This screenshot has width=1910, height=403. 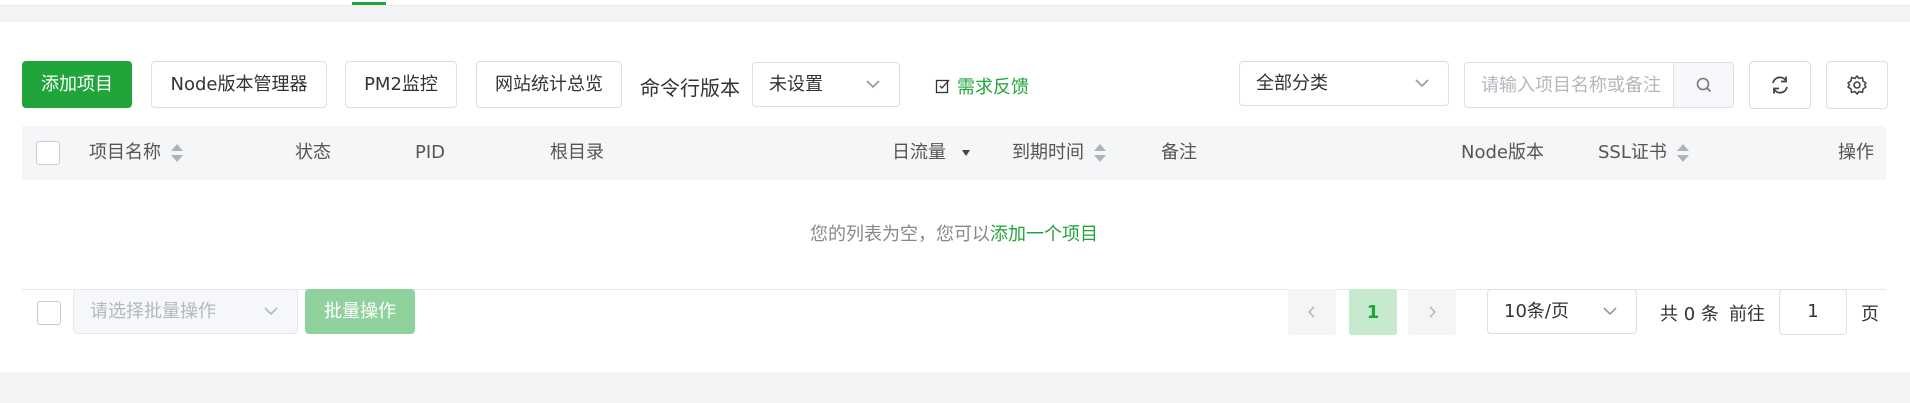 What do you see at coordinates (360, 311) in the screenshot?
I see `batch-action-button: 批量操作` at bounding box center [360, 311].